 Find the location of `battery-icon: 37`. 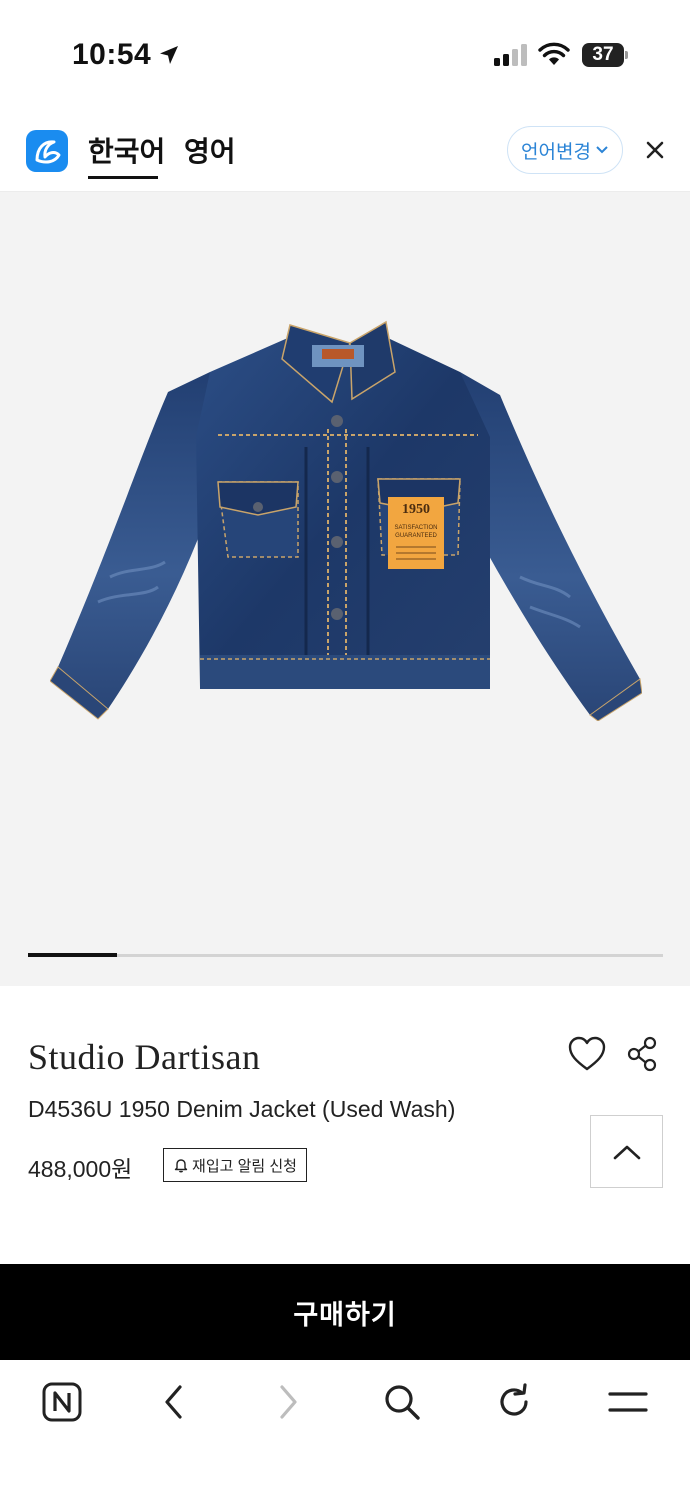

battery-icon: 37 is located at coordinates (605, 55).